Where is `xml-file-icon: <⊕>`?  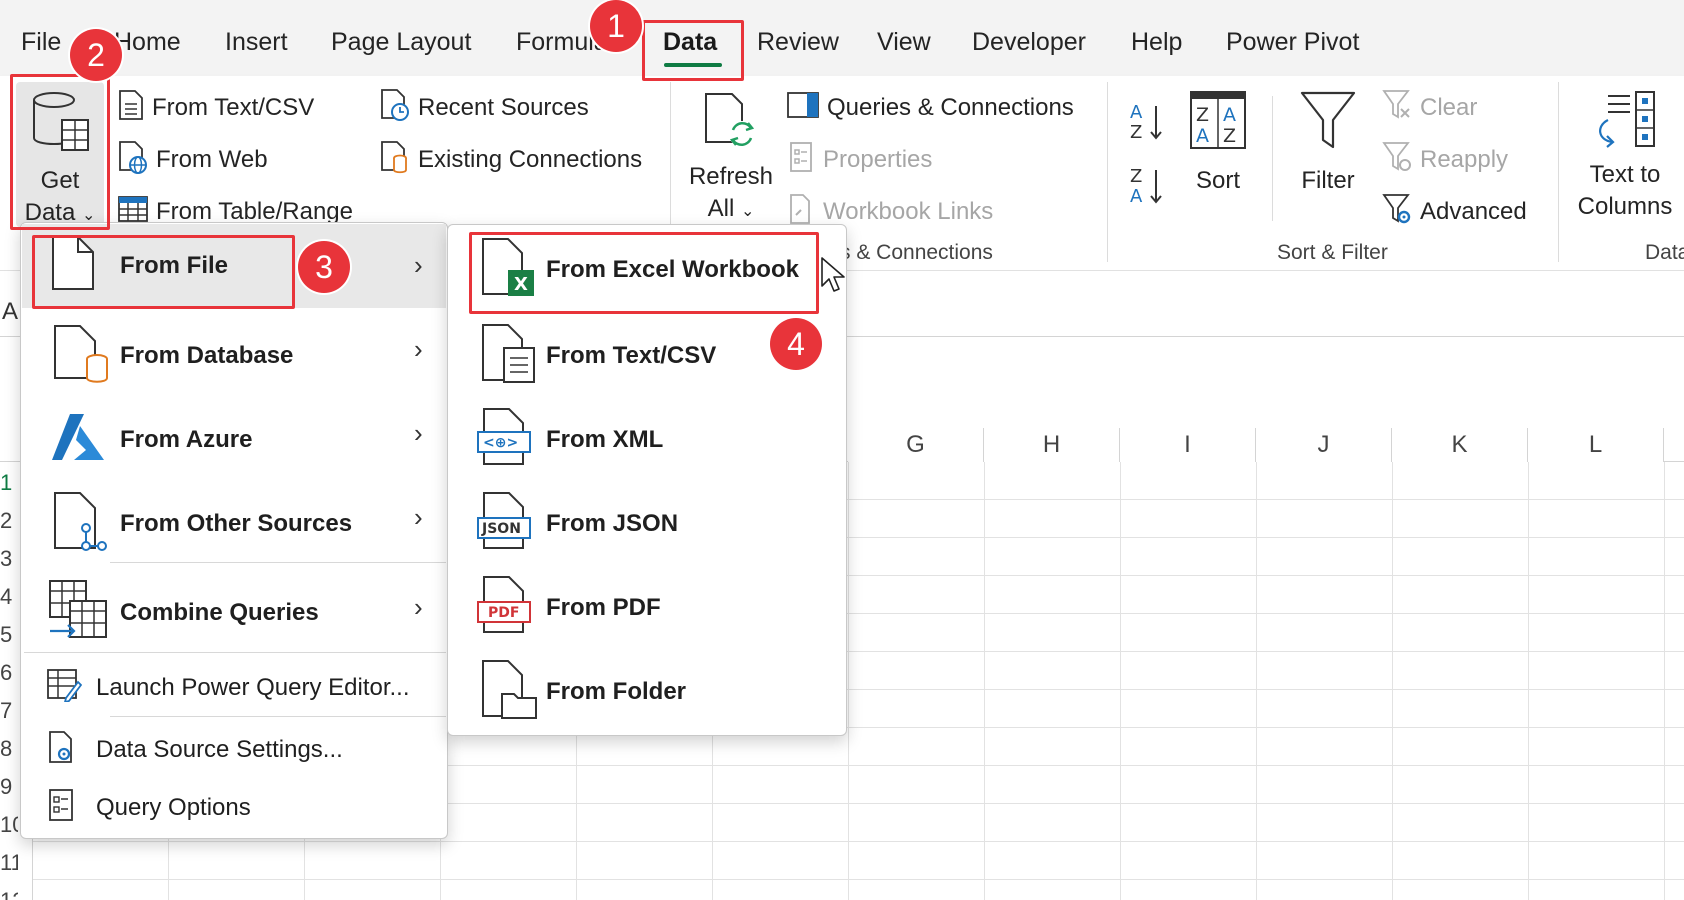 xml-file-icon: <⊕> is located at coordinates (511, 440).